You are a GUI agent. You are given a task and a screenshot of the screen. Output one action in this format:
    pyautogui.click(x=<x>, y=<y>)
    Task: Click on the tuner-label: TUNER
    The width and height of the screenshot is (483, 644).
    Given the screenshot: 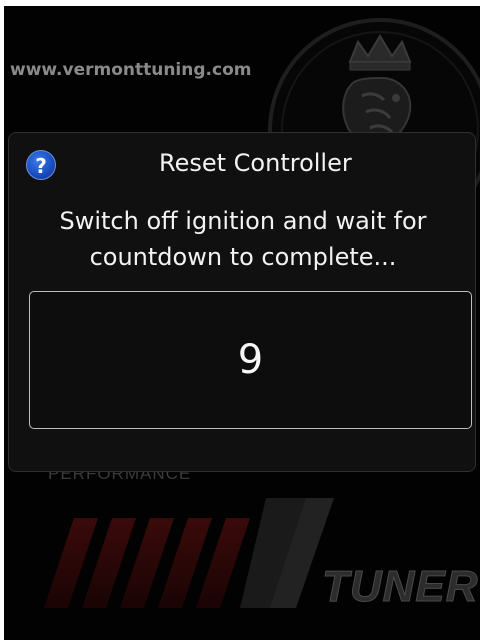 What is the action you would take?
    pyautogui.click(x=400, y=587)
    